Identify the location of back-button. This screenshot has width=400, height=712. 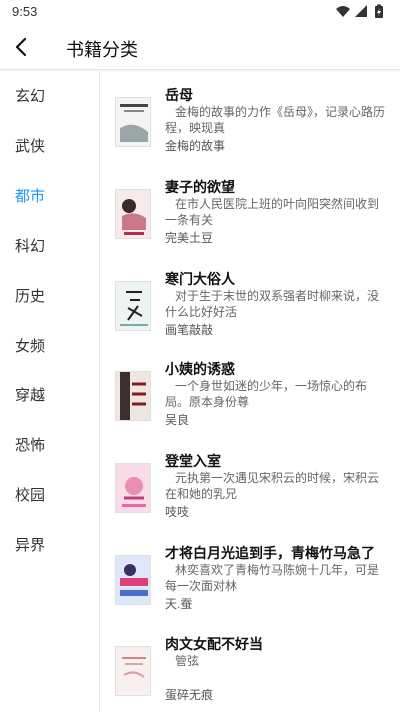
(22, 47).